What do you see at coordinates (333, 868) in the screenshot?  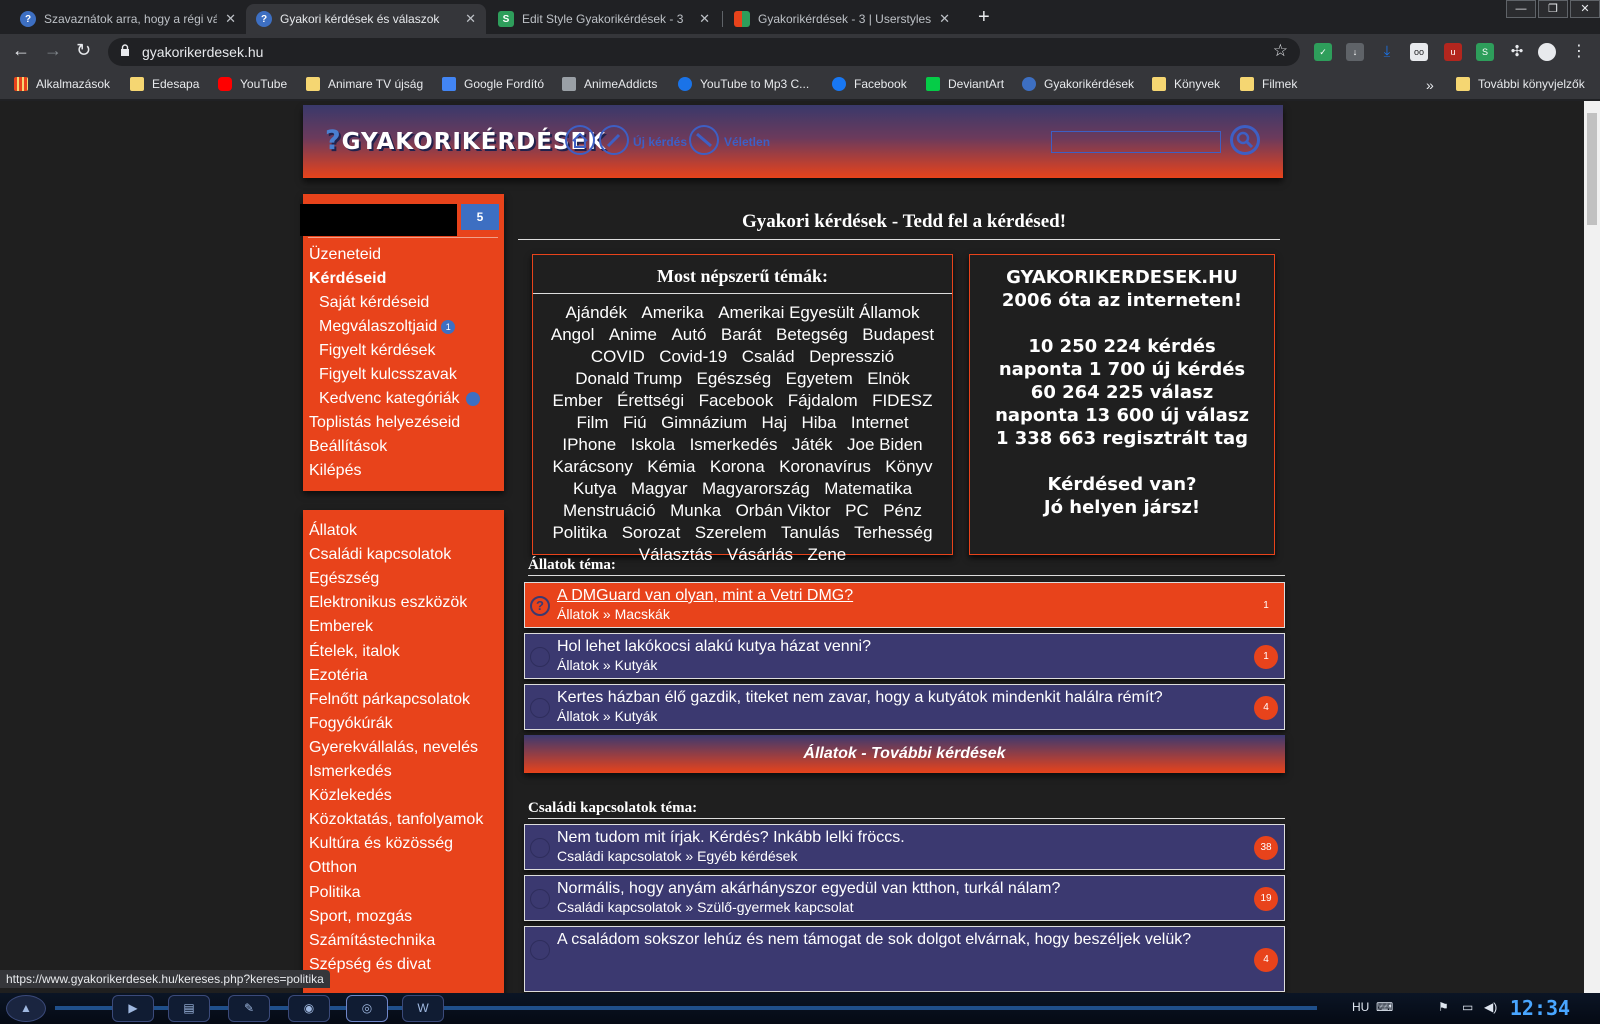 I see `category-link: Otthon` at bounding box center [333, 868].